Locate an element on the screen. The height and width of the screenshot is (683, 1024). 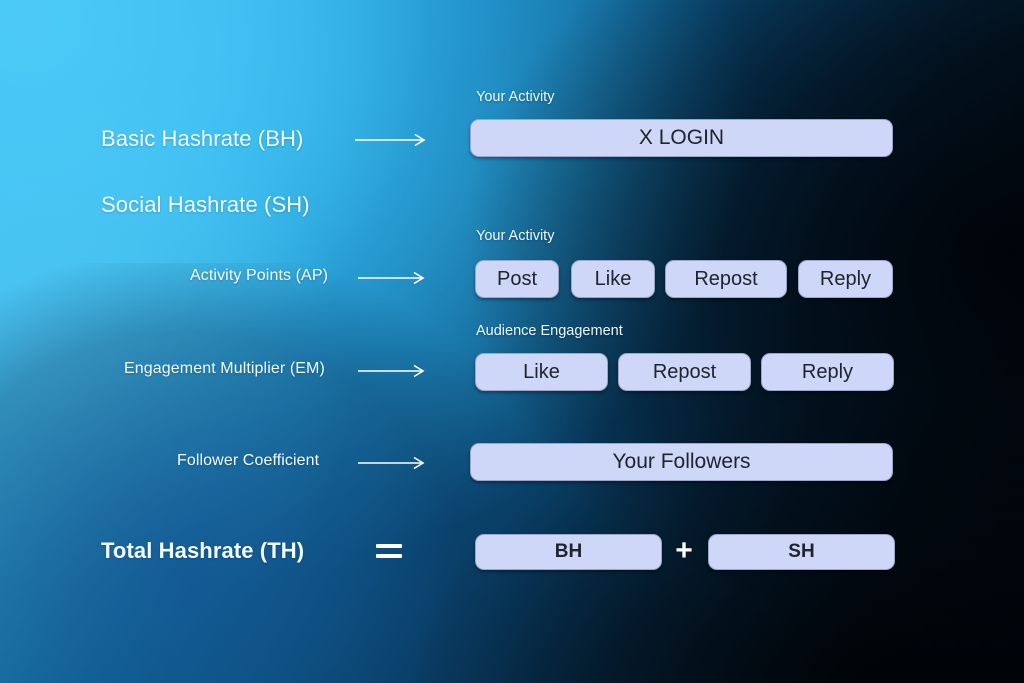
equals-bar-bottom is located at coordinates (389, 556).